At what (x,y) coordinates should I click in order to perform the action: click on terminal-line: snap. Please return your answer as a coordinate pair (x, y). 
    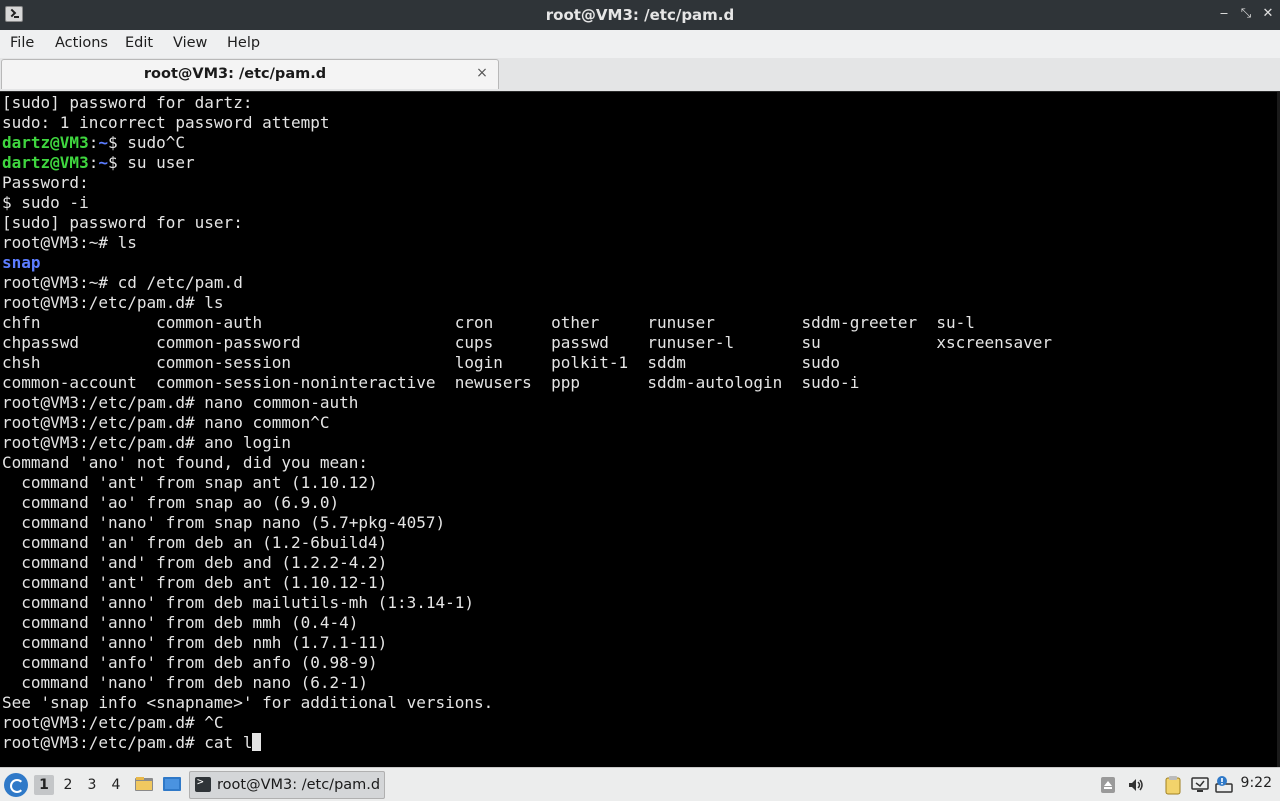
    Looking at the image, I should click on (639, 263).